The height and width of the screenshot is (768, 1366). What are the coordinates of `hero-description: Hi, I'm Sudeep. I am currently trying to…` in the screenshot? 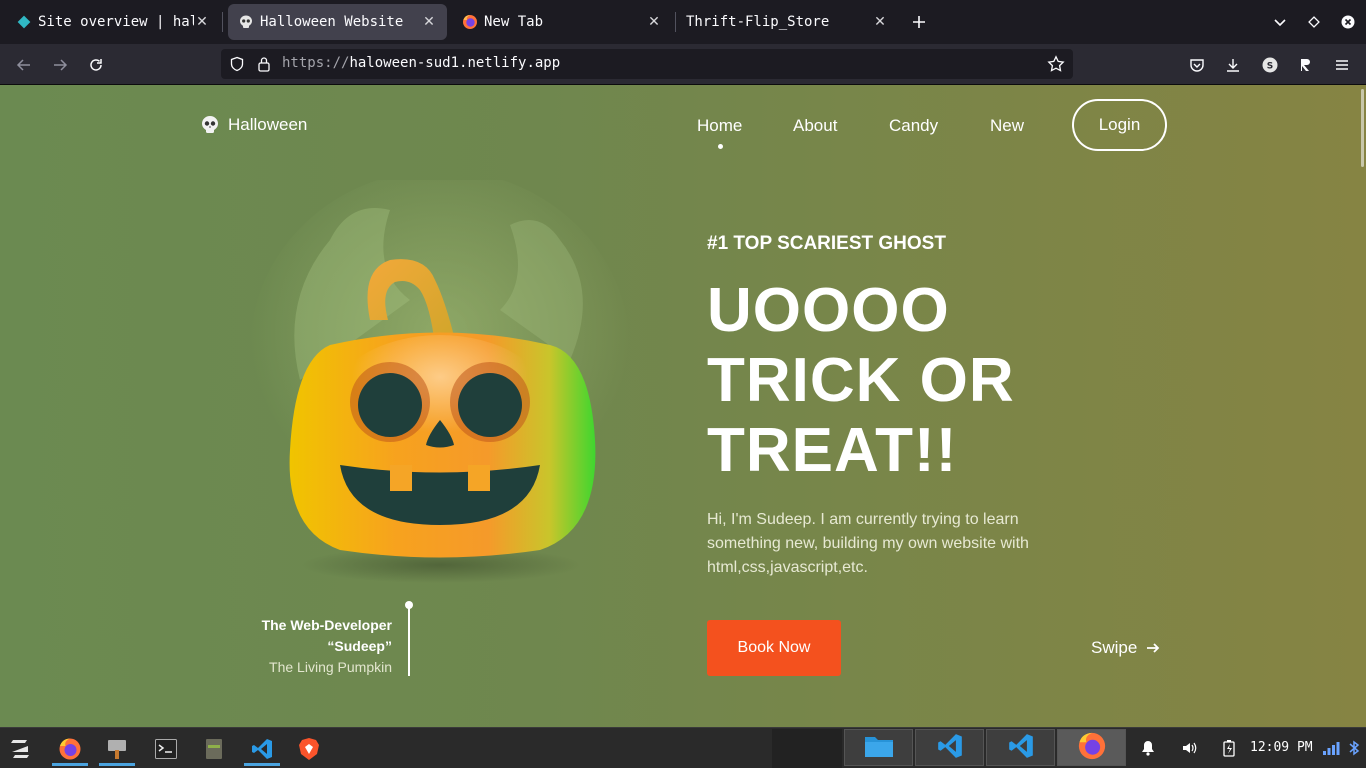 It's located at (868, 543).